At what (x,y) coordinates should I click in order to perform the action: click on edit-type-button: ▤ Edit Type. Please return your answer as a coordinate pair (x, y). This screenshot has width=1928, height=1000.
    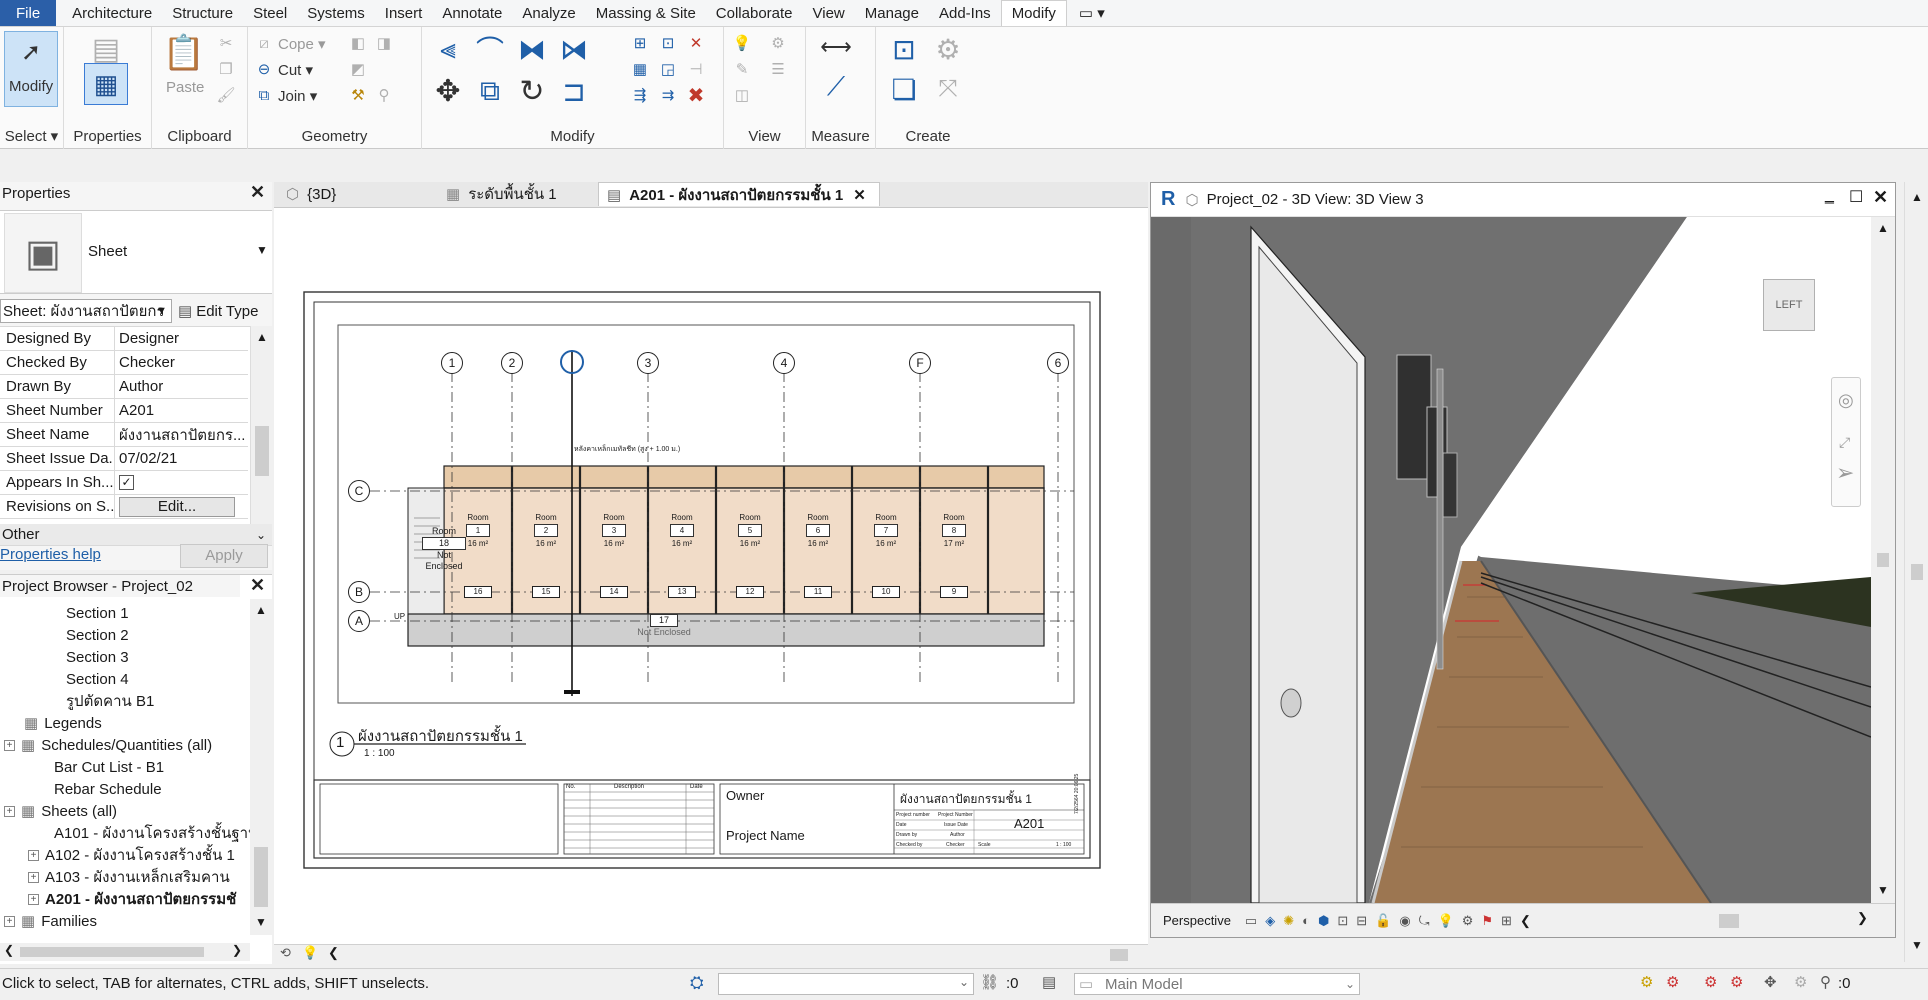
    Looking at the image, I should click on (225, 311).